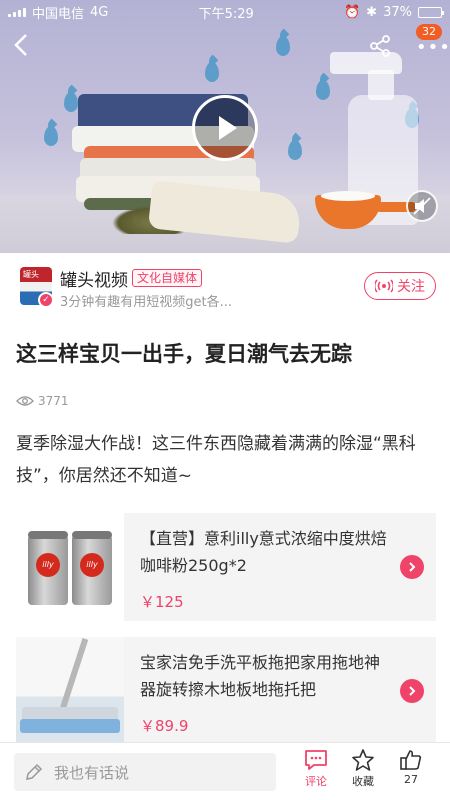 The height and width of the screenshot is (800, 450). What do you see at coordinates (70, 691) in the screenshot?
I see `product-image` at bounding box center [70, 691].